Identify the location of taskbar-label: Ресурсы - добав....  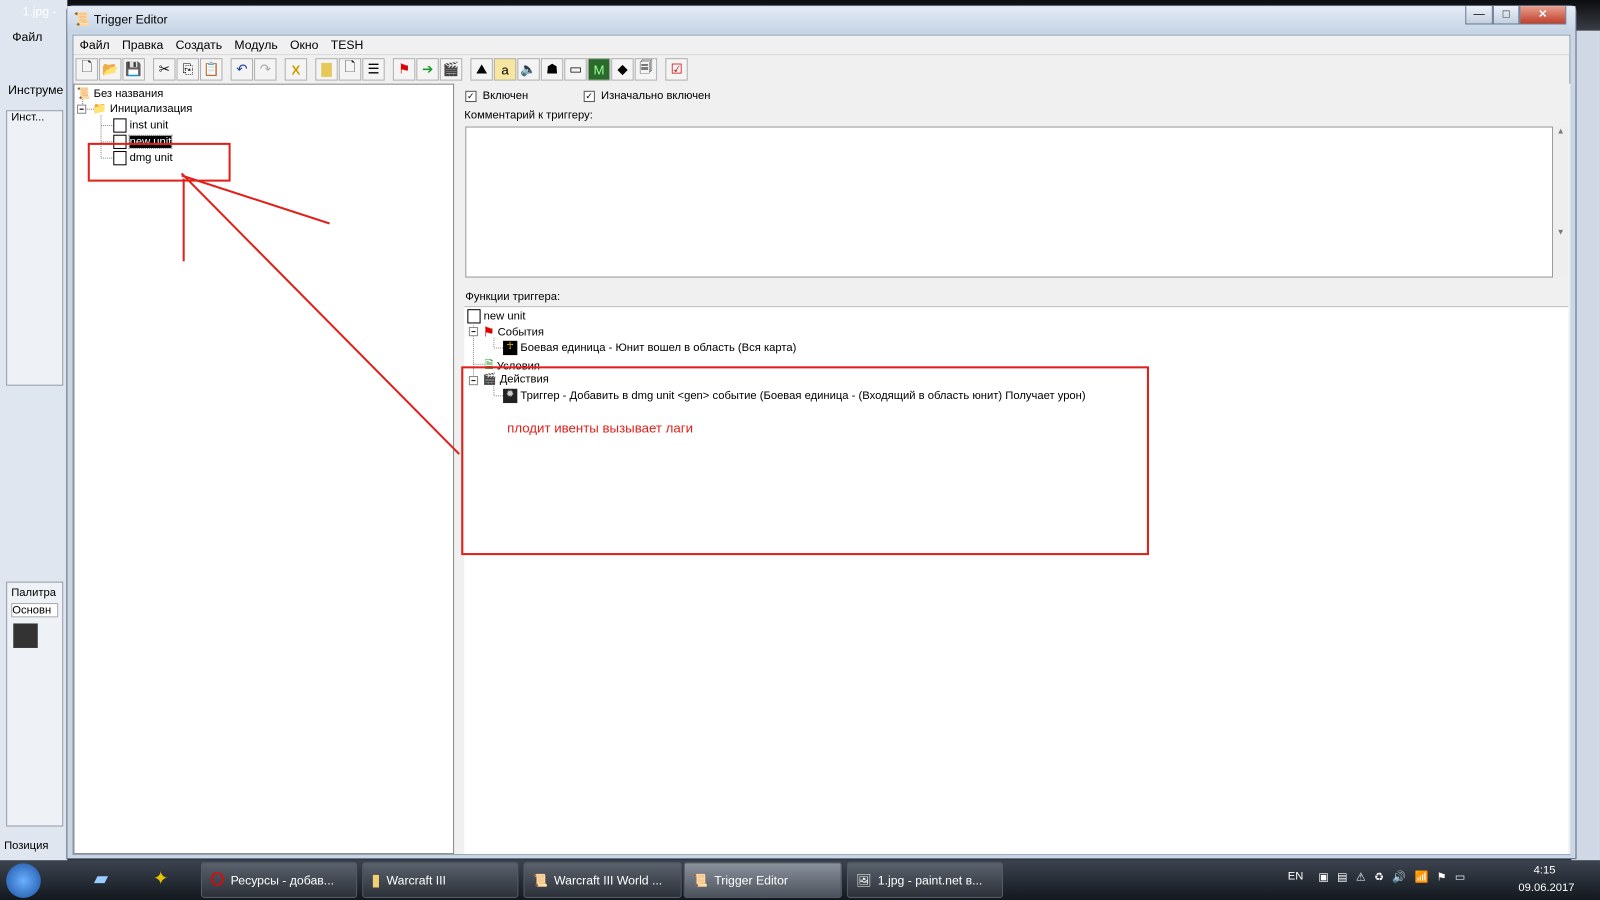
(282, 880).